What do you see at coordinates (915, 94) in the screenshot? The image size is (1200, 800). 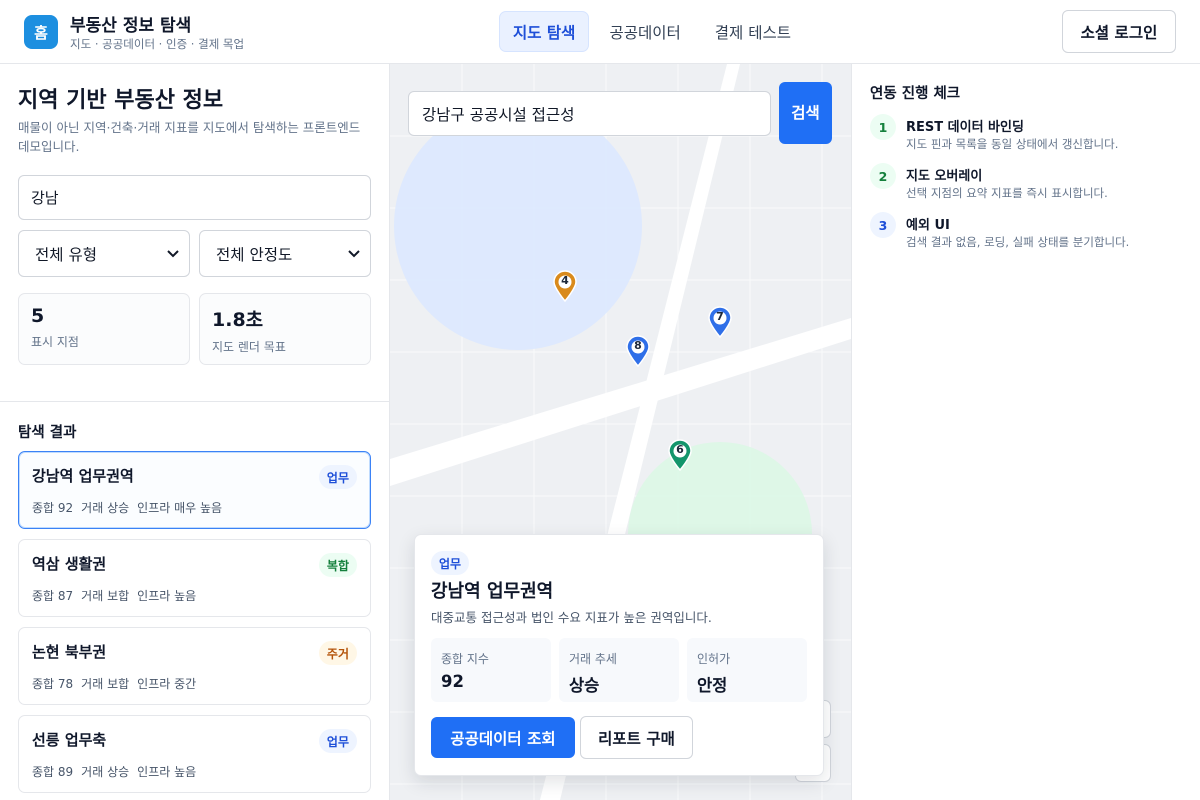 I see `progress-check-title: 연동 진행 체크` at bounding box center [915, 94].